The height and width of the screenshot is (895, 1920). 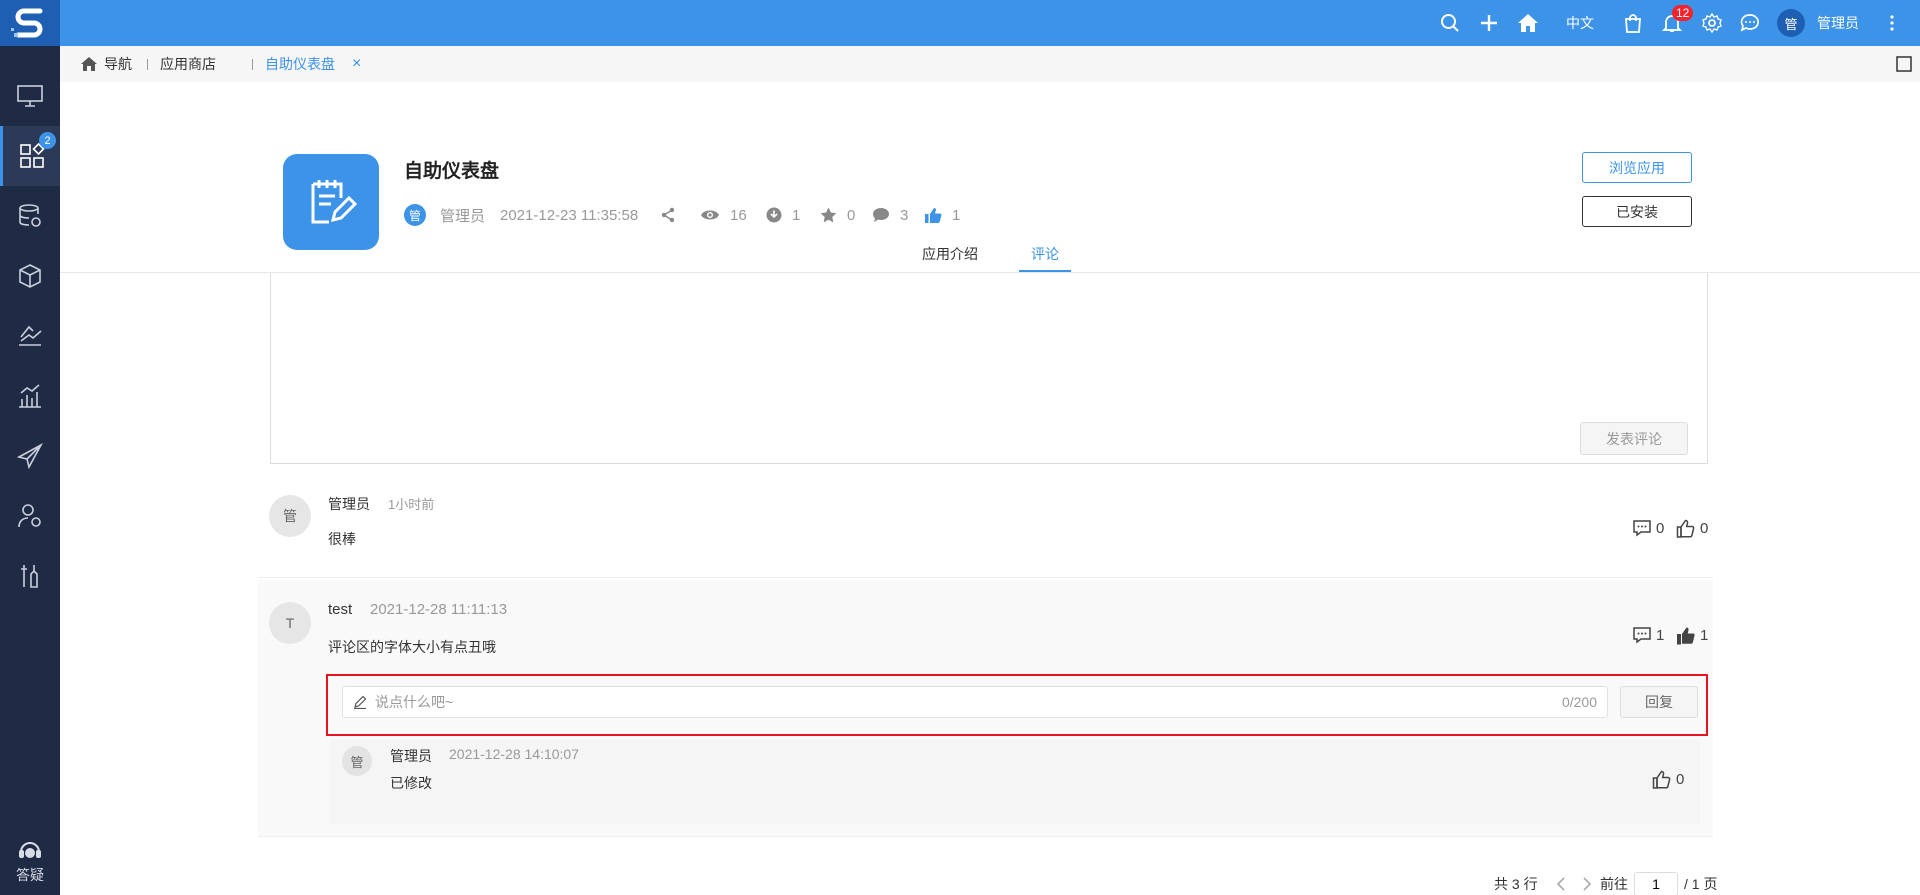 I want to click on thumbs-up-outline-icon, so click(x=1661, y=779).